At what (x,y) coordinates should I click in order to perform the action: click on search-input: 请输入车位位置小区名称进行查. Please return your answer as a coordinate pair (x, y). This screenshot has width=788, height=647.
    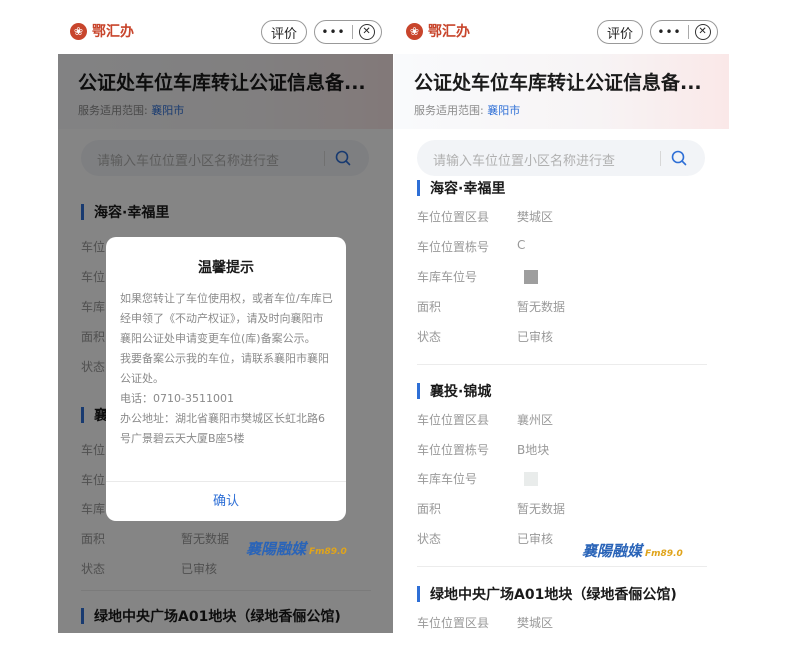
    Looking at the image, I should click on (524, 159).